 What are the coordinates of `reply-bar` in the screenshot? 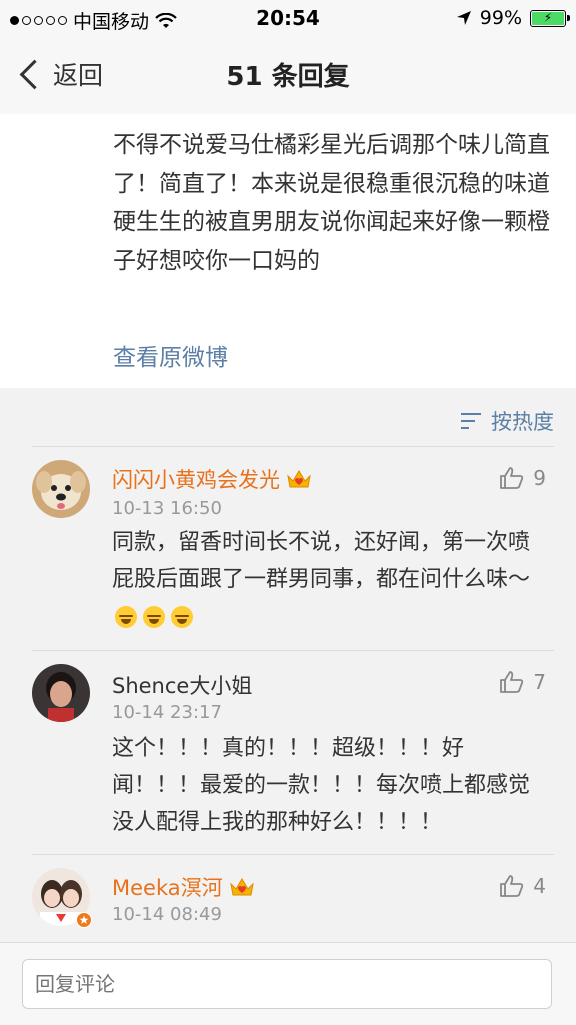 It's located at (288, 983).